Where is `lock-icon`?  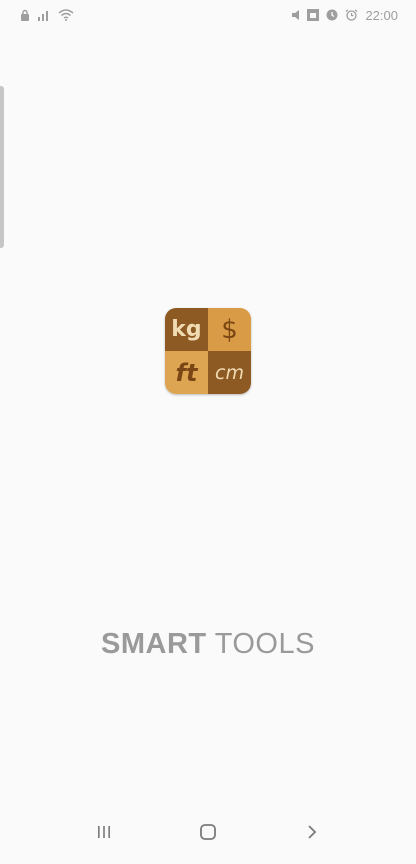 lock-icon is located at coordinates (25, 15).